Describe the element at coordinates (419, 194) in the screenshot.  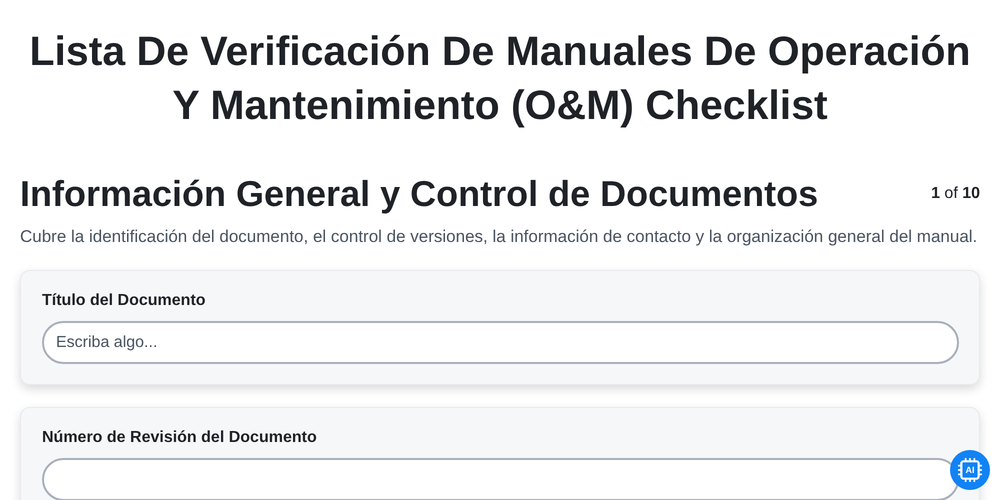
I see `section-heading: Información General y Control de Documentos` at that location.